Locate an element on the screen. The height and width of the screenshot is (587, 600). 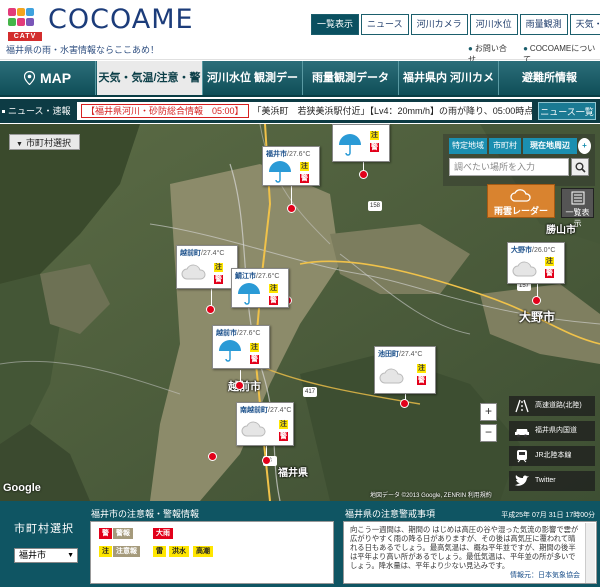
advisory-storm-surge: 高潮 is located at coordinates (203, 551).